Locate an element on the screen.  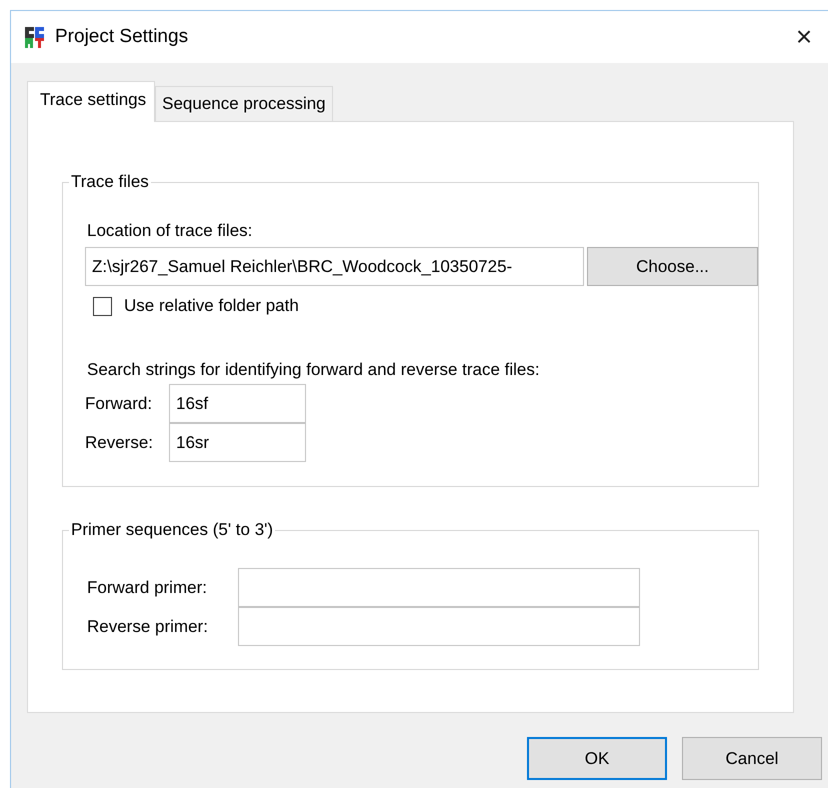
field-label: Forward: is located at coordinates (119, 404).